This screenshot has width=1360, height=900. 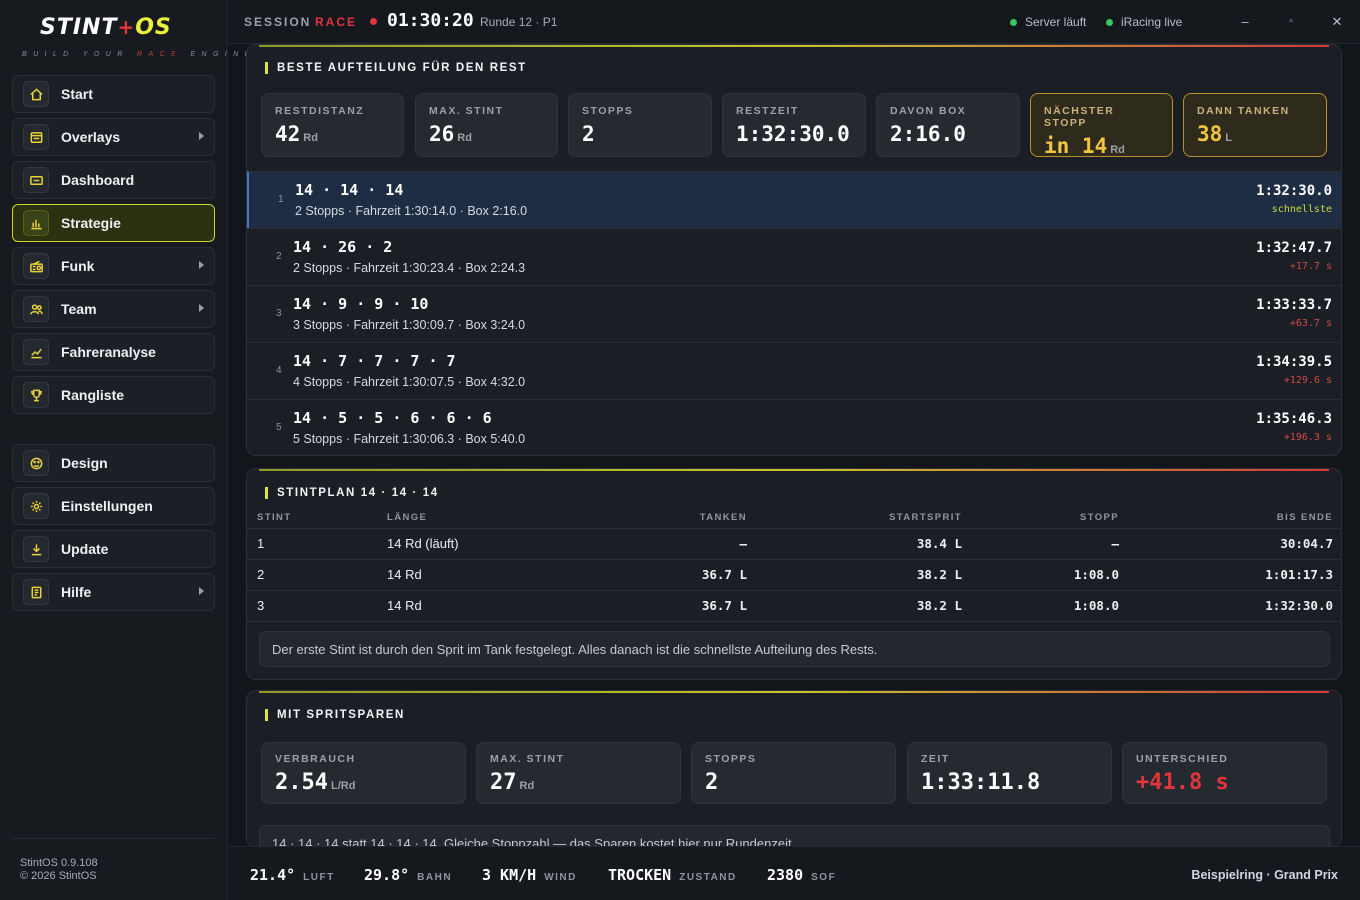 What do you see at coordinates (315, 782) in the screenshot?
I see `stat-value: 2.54 L/Rd` at bounding box center [315, 782].